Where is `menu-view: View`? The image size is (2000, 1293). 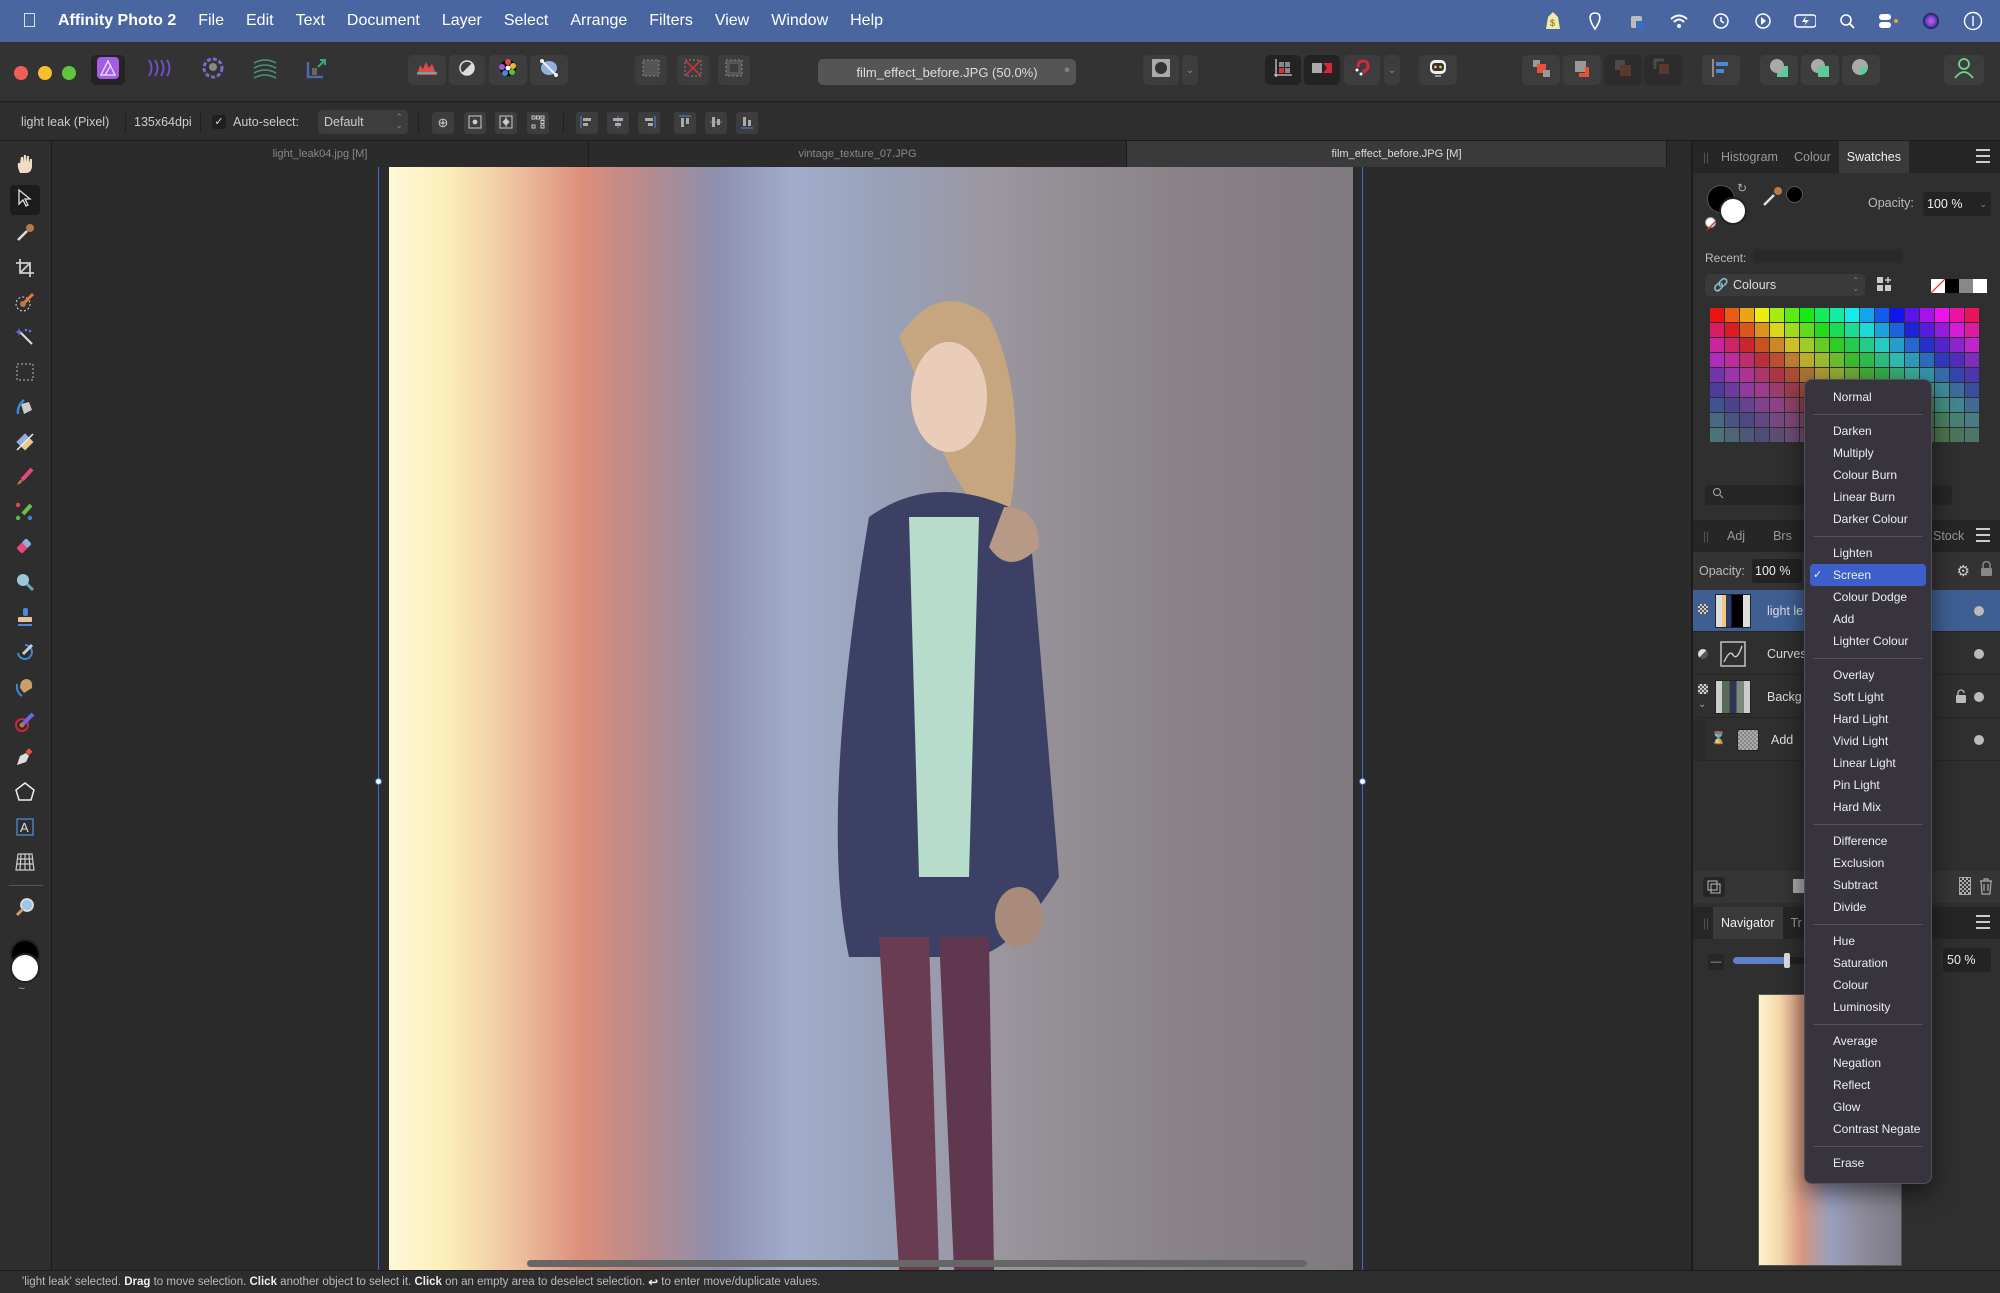
menu-view: View is located at coordinates (732, 21).